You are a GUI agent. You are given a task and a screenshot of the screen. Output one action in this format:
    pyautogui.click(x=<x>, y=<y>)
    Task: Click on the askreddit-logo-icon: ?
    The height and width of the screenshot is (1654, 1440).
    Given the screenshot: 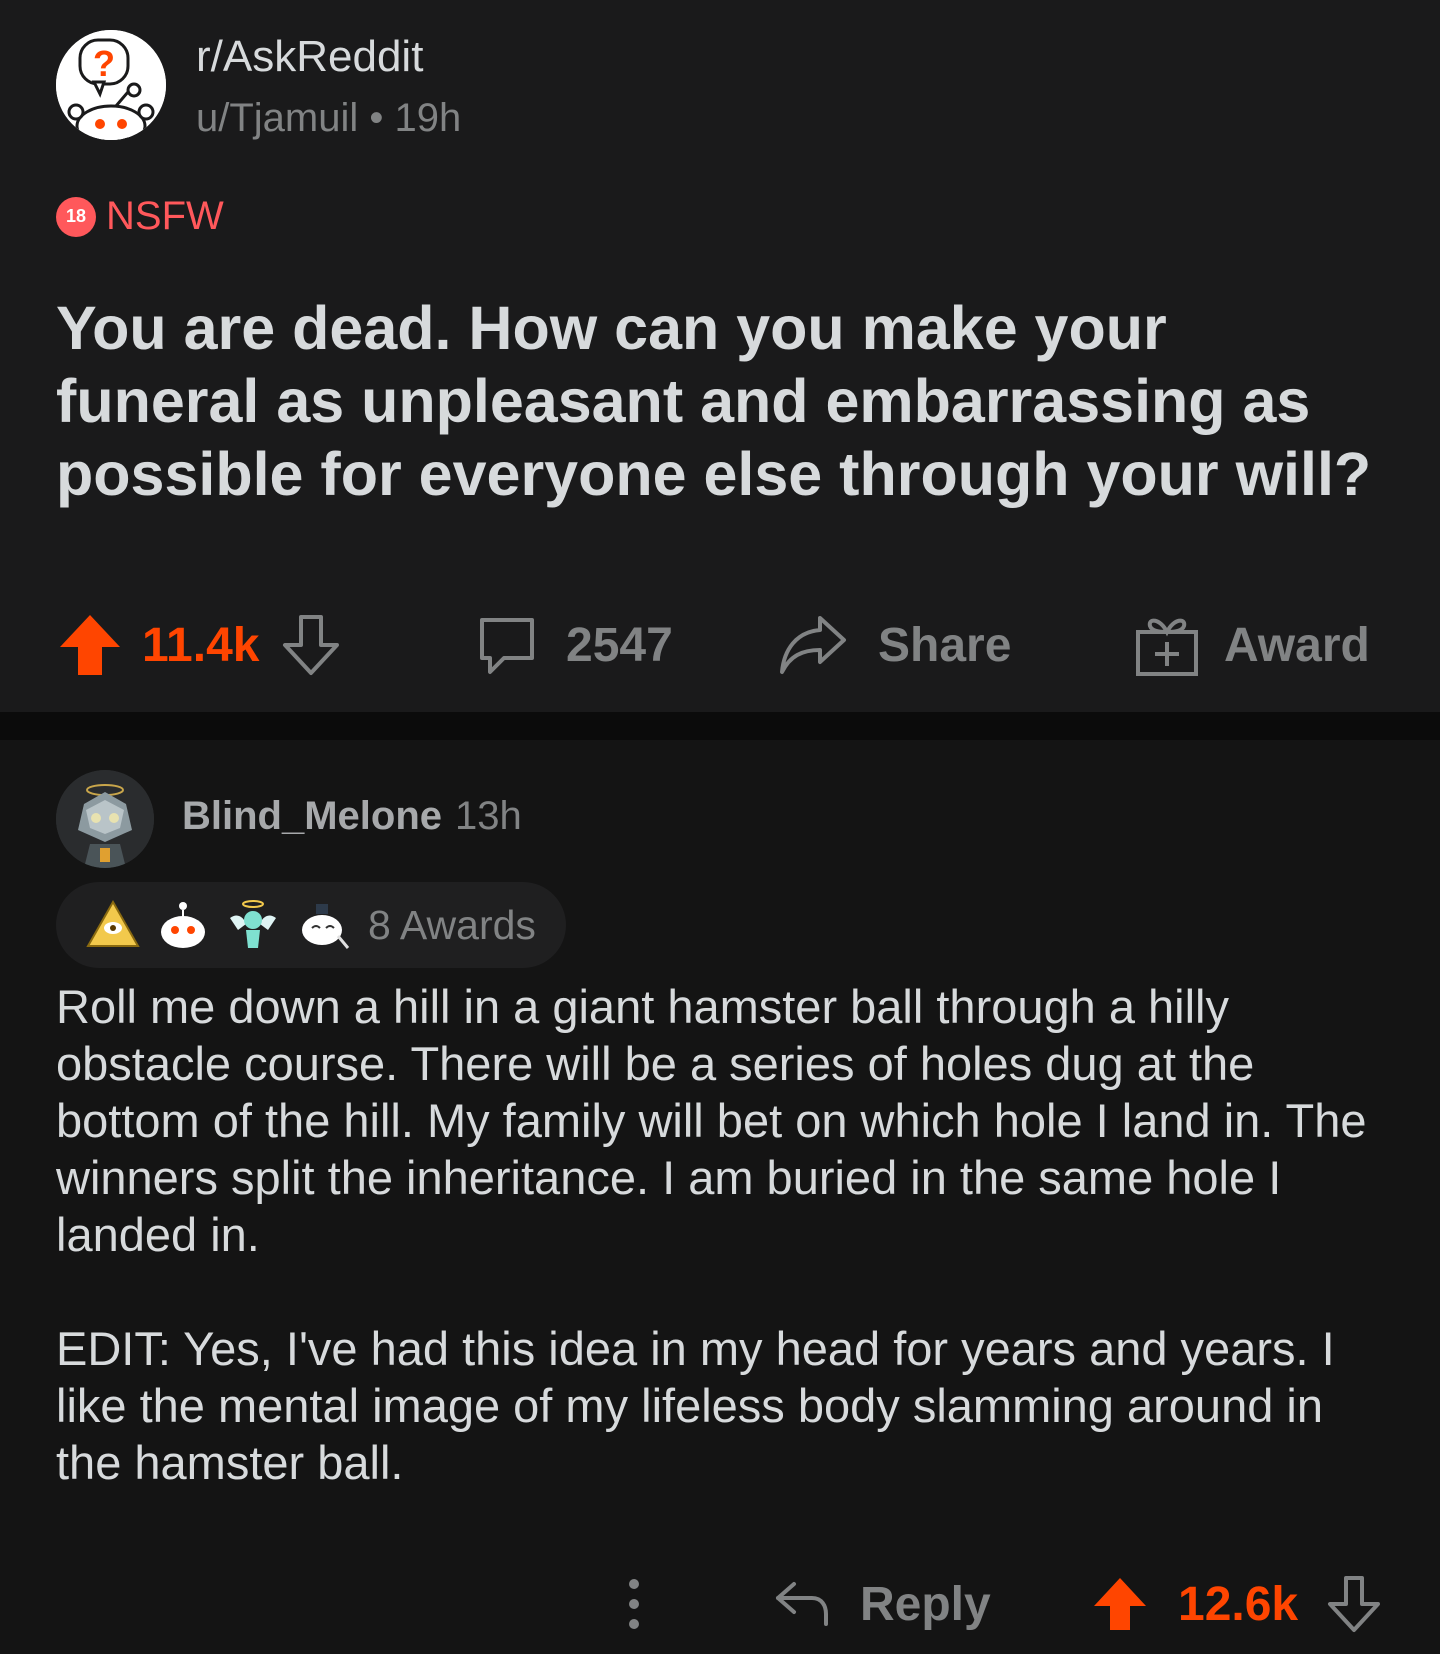 What is the action you would take?
    pyautogui.click(x=111, y=85)
    